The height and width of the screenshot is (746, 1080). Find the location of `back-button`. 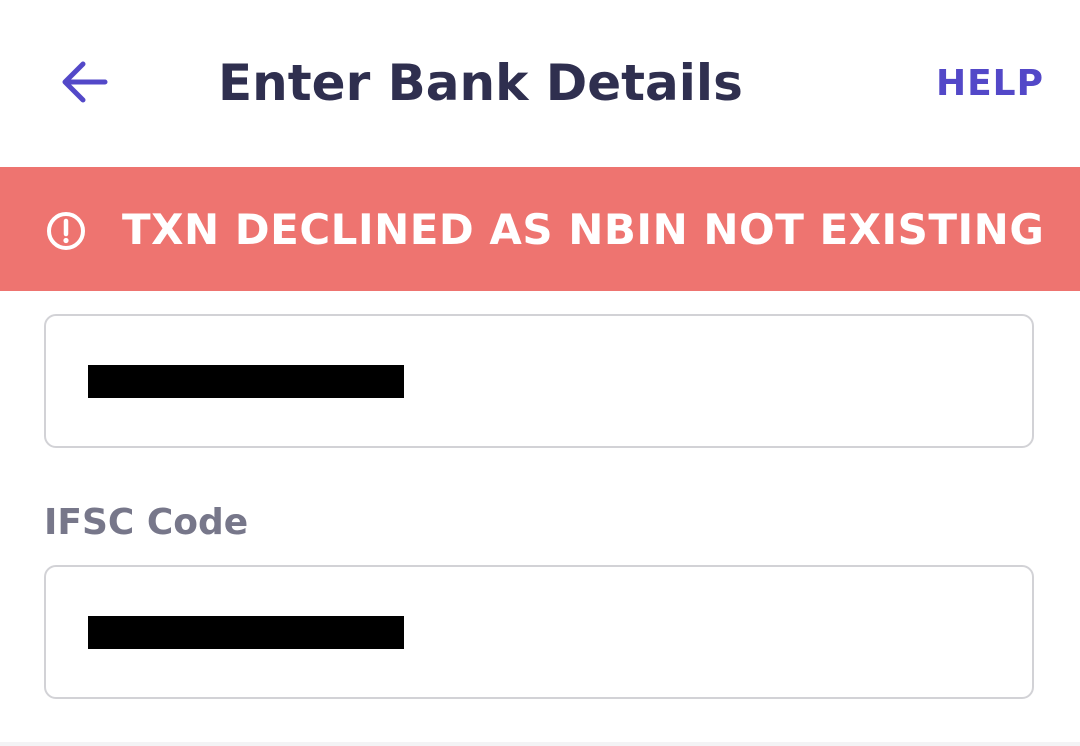

back-button is located at coordinates (84, 82).